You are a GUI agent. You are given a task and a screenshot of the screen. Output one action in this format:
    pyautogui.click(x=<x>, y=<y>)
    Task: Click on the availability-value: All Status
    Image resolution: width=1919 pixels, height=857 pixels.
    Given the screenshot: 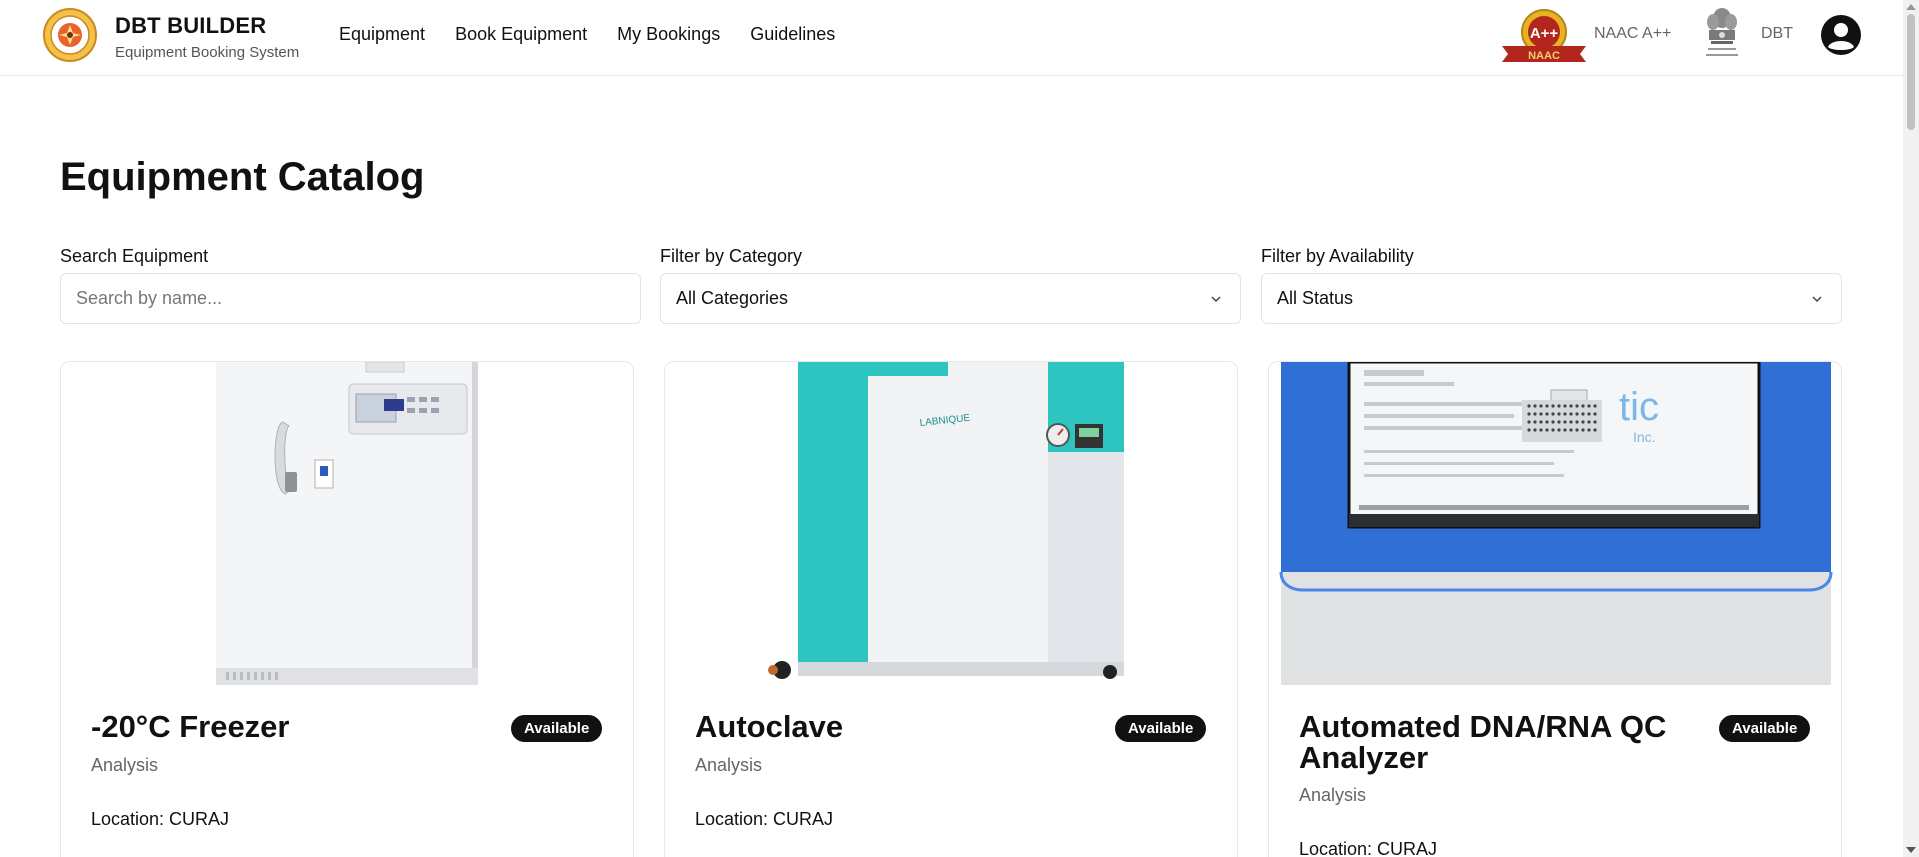 What is the action you would take?
    pyautogui.click(x=1315, y=298)
    